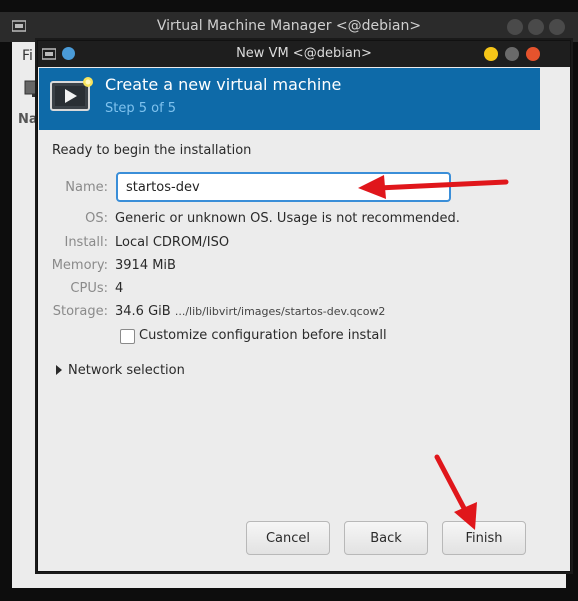 This screenshot has width=578, height=601. What do you see at coordinates (557, 27) in the screenshot?
I see `background-close-button` at bounding box center [557, 27].